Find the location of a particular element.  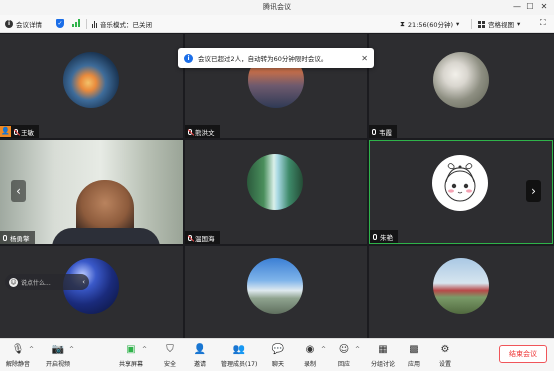

security-button: ⛉ 安全 is located at coordinates (170, 355).